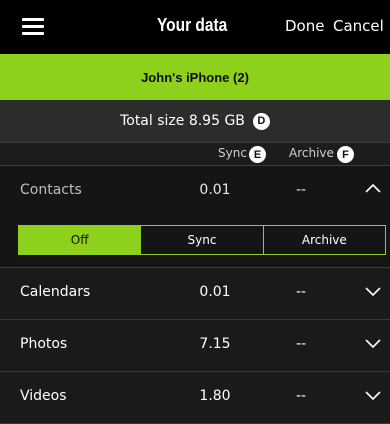 This screenshot has height=424, width=390. Describe the element at coordinates (55, 292) in the screenshot. I see `row-name: Calendars` at that location.